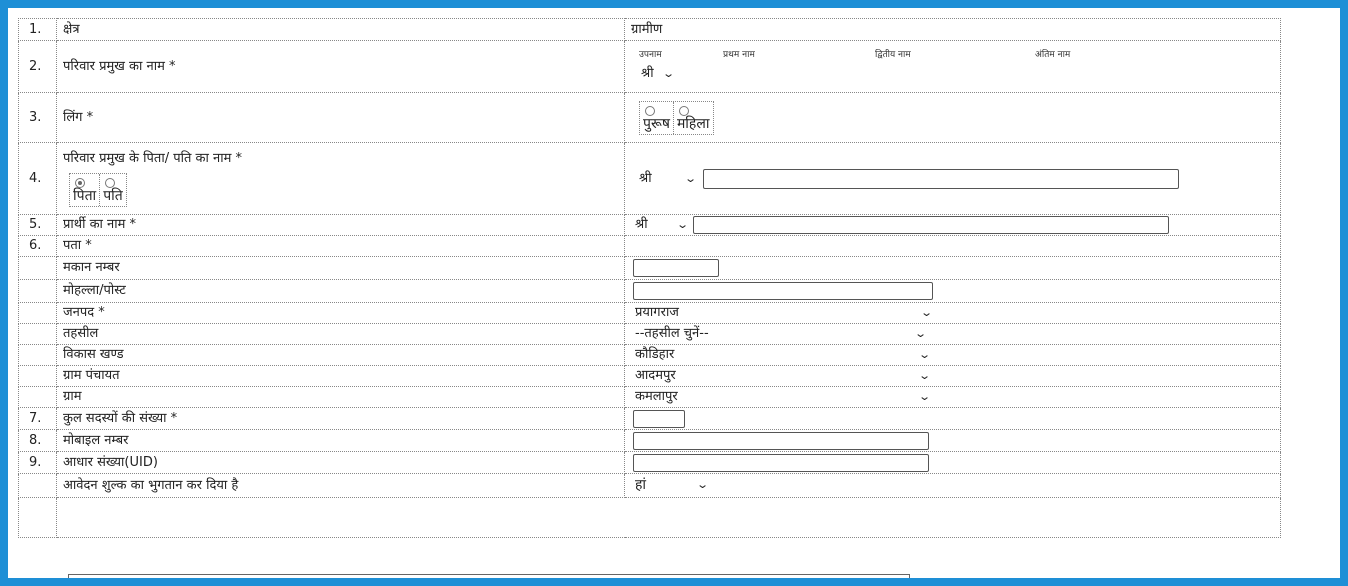 This screenshot has height=586, width=1348. Describe the element at coordinates (782, 313) in the screenshot. I see `district-select: प्रयागराज ⌄` at that location.